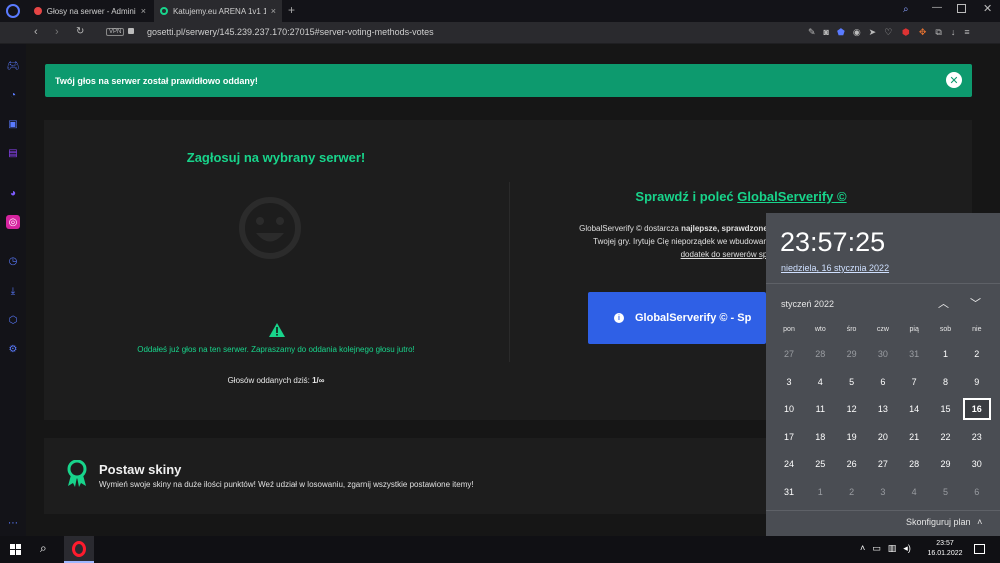 This screenshot has height=563, width=1000. I want to click on configure-plan-button: Skonfiguruj plan ˄, so click(944, 522).